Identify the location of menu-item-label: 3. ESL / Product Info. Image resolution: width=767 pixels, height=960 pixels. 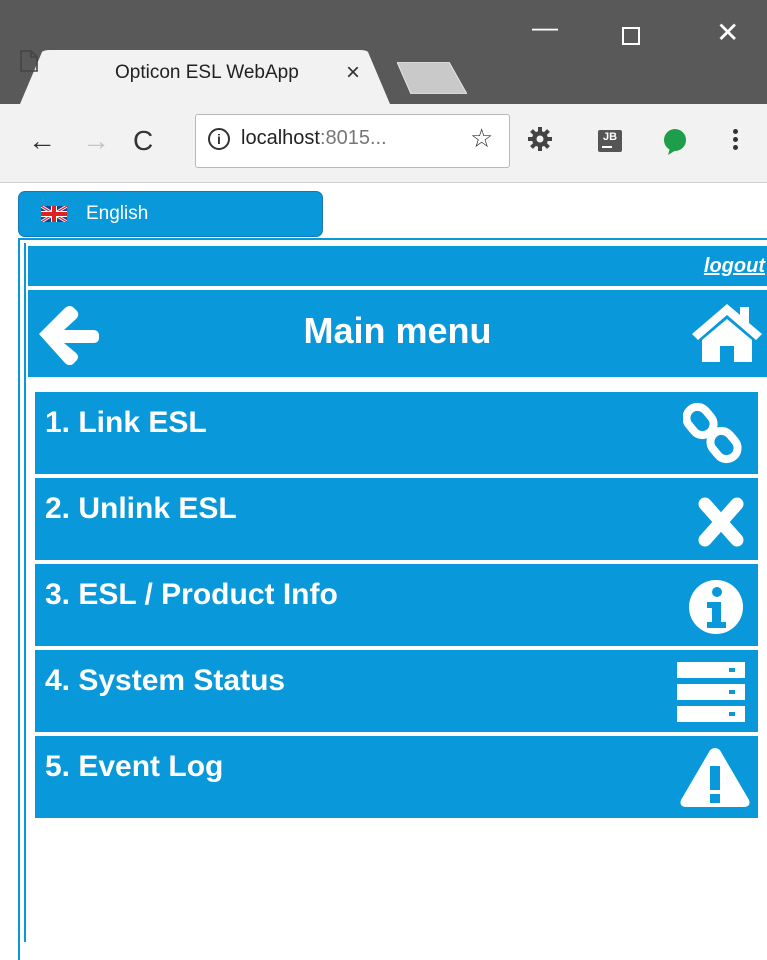
(191, 594).